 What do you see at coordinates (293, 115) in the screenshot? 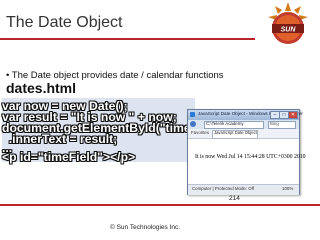
I see `close-button: ✕` at bounding box center [293, 115].